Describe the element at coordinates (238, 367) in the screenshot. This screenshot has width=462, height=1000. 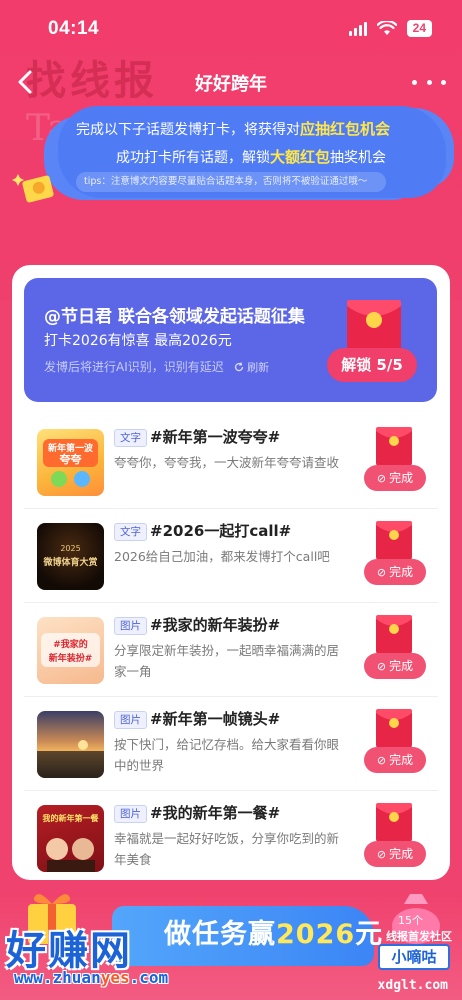
I see `refresh-icon` at that location.